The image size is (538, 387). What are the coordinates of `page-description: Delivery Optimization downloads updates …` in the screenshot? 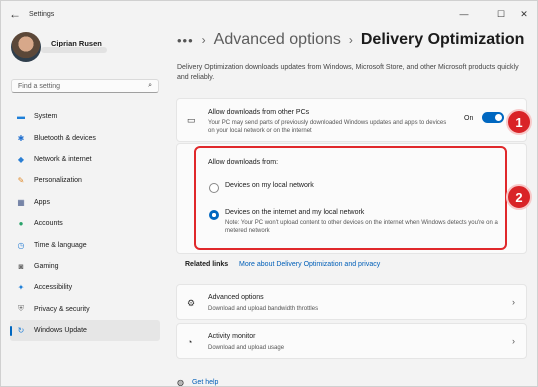 It's located at (348, 72).